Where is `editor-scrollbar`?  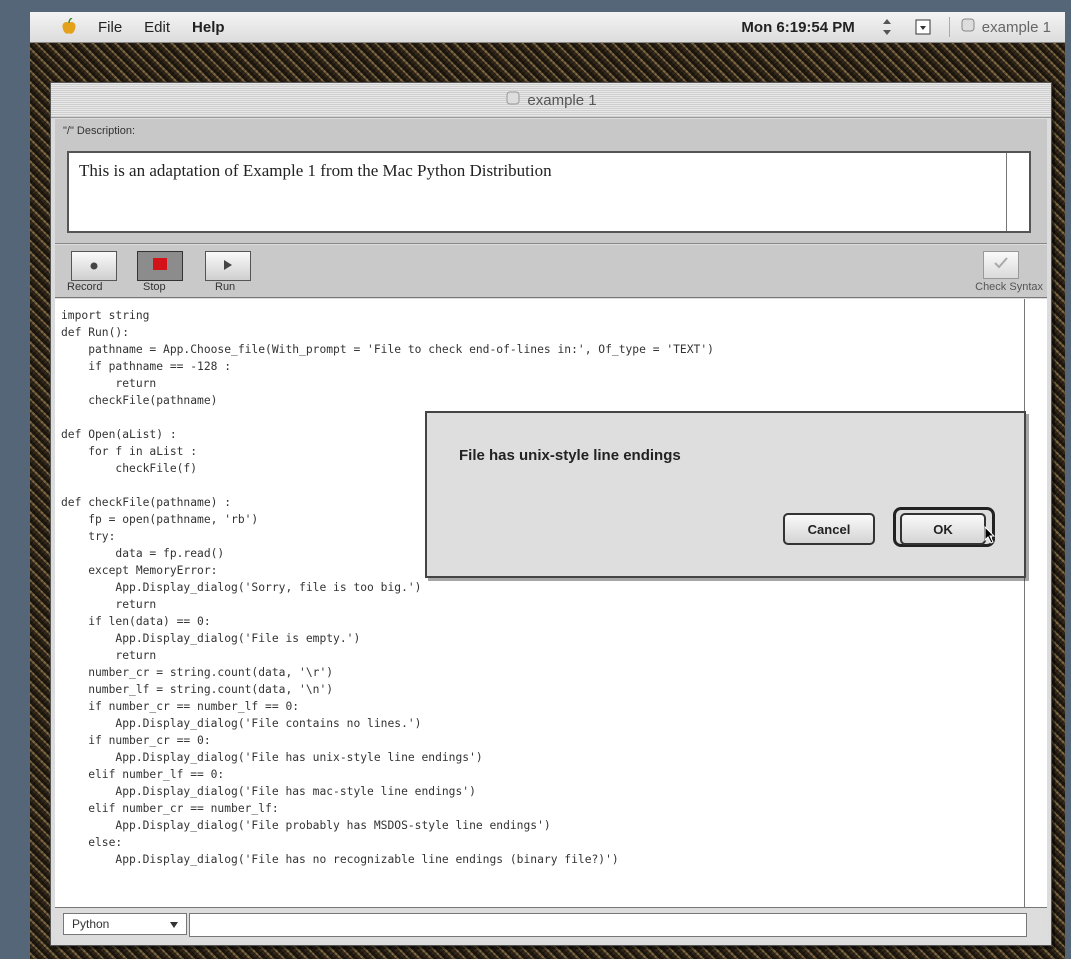
editor-scrollbar is located at coordinates (1035, 603).